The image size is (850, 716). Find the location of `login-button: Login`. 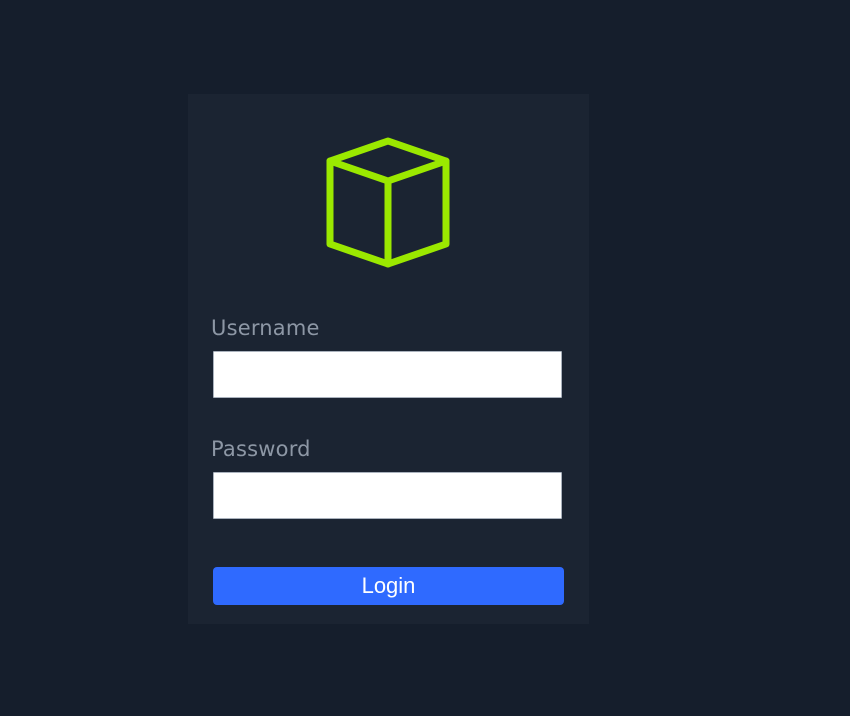

login-button: Login is located at coordinates (388, 586).